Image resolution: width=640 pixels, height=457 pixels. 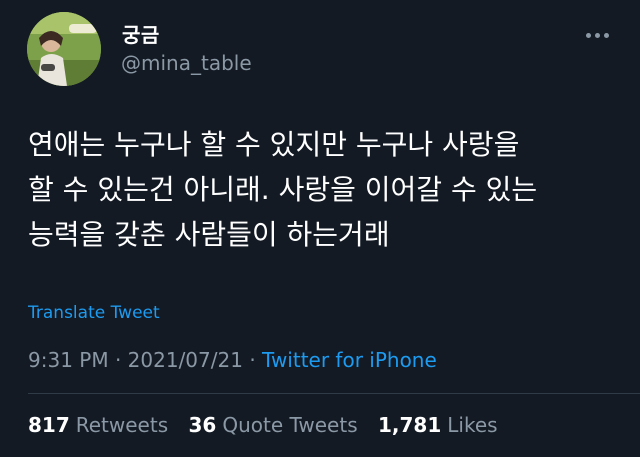 I want to click on quotes-label: Quote Tweets, so click(x=290, y=425).